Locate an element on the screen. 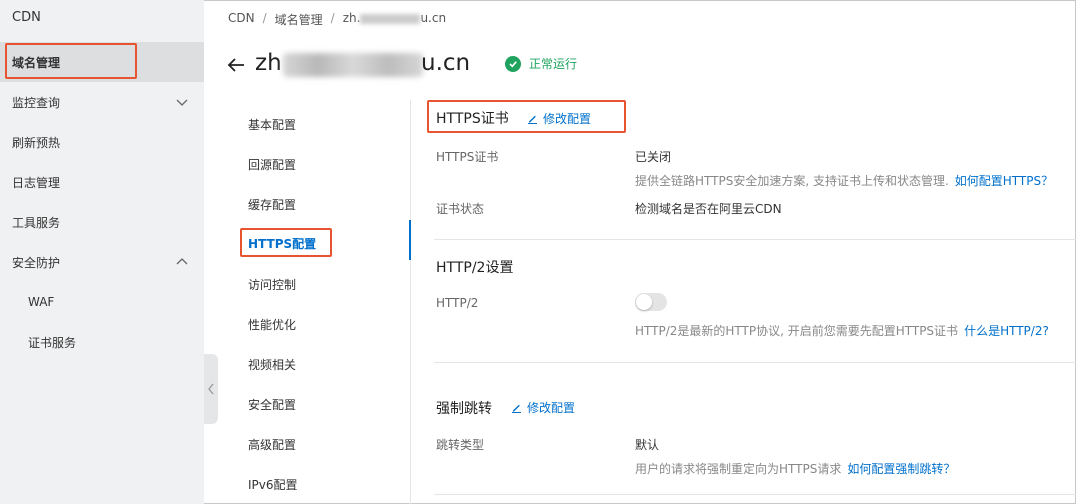  chevron-up-icon is located at coordinates (182, 261).